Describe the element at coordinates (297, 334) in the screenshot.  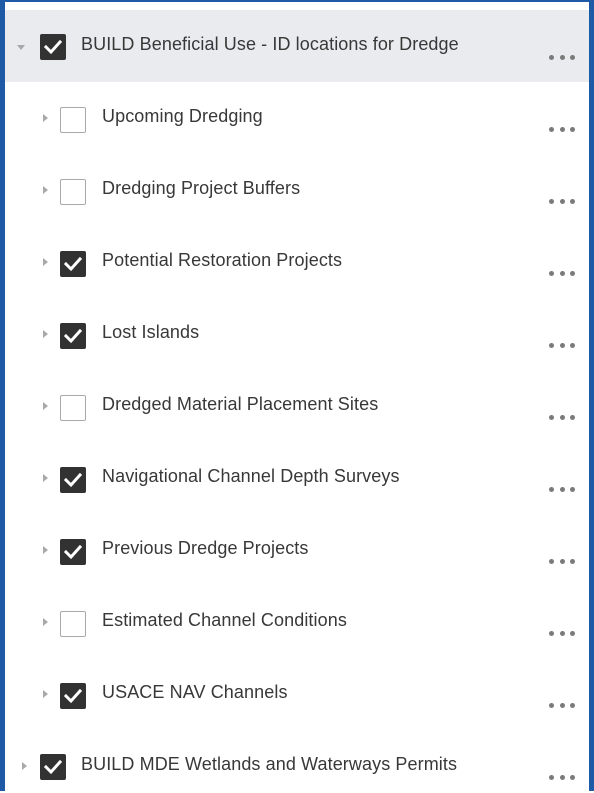
I see `layer-row-lost-islands: Lost Islands` at that location.